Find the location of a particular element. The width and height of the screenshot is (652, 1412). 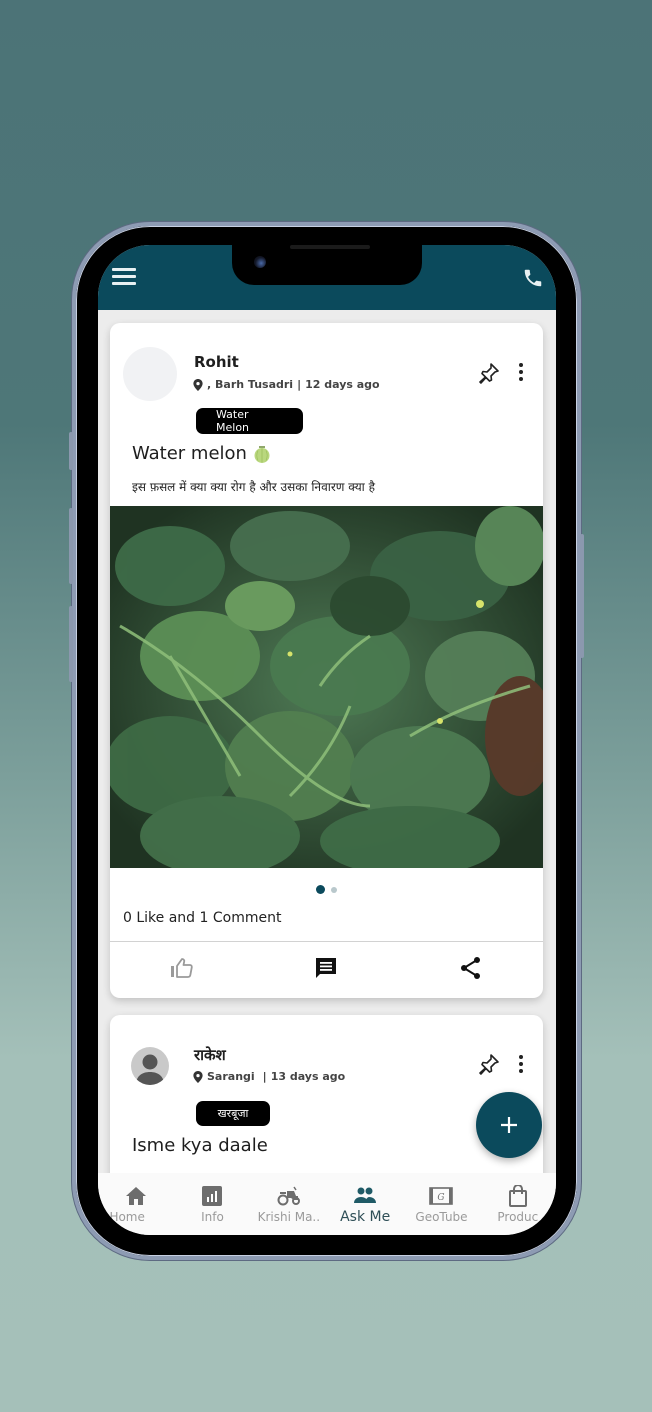

nav-item-home: Home is located at coordinates (136, 1204).